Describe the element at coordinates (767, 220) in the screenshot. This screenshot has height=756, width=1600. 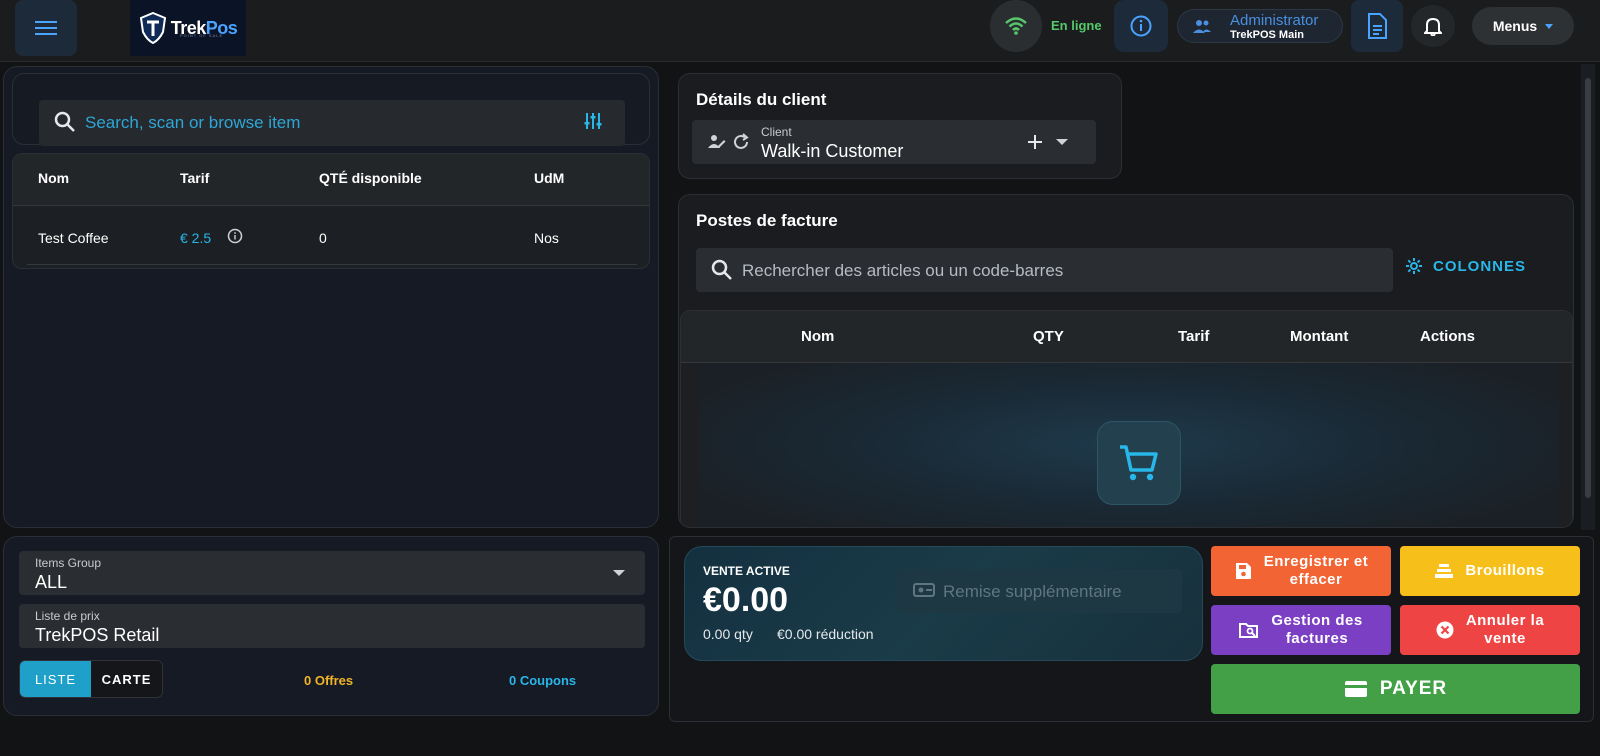
I see `invoice-items-title: Postes de facture` at that location.